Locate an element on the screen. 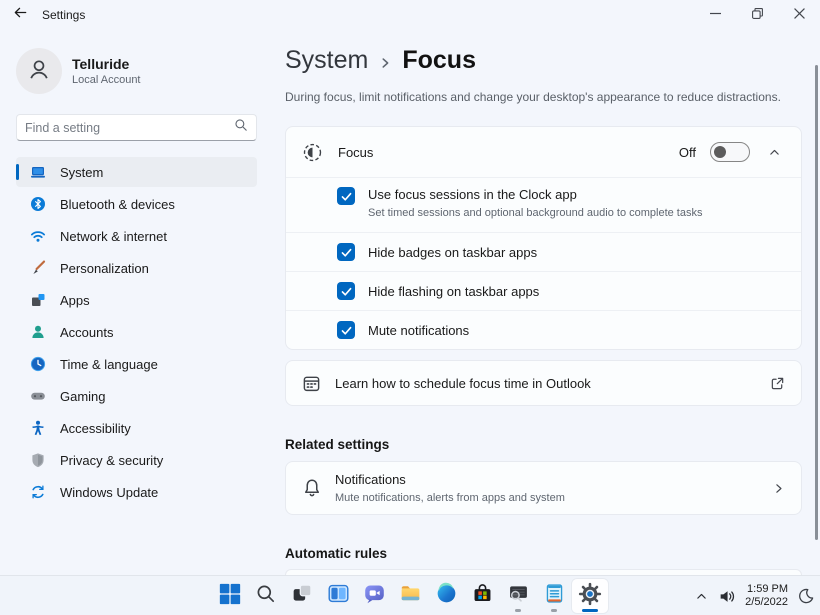  checkbox-hide-flashing is located at coordinates (346, 291).